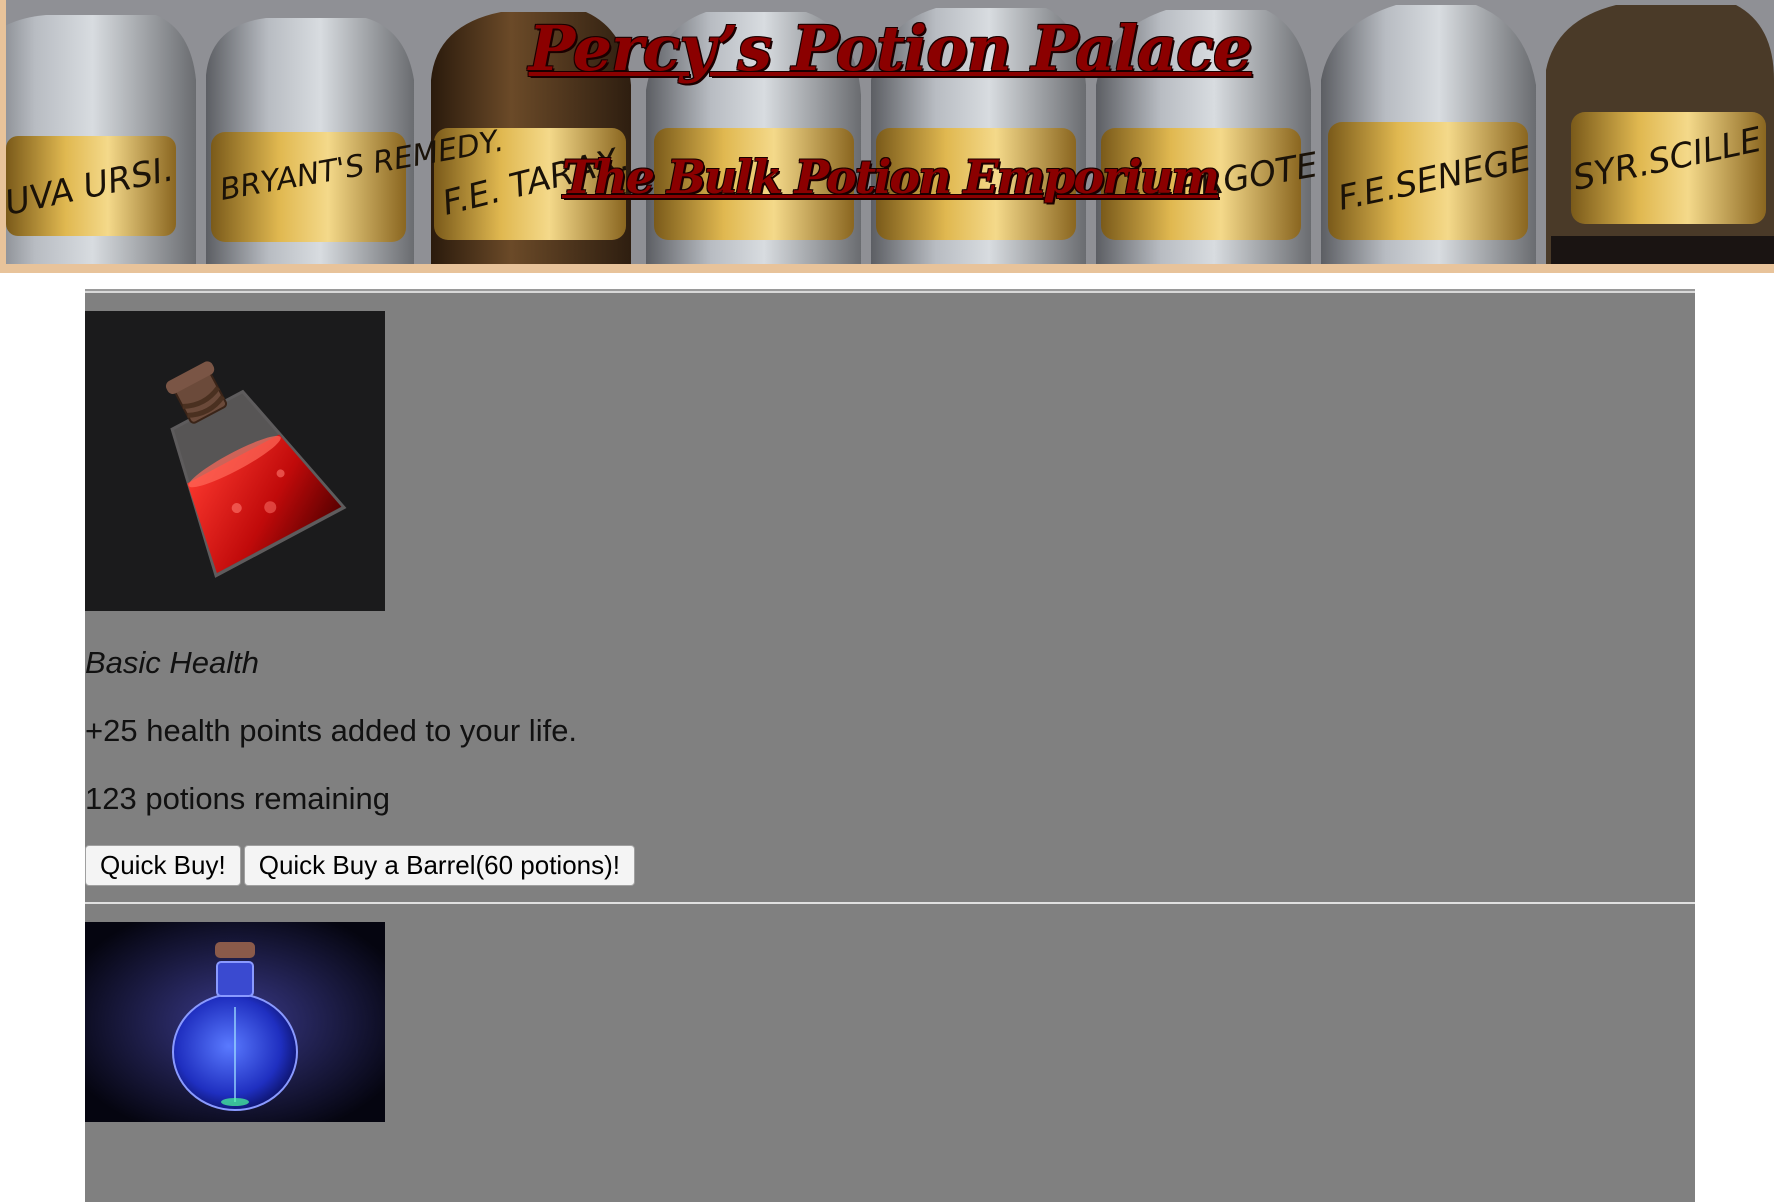  I want to click on quick-buy-barrel-button: Quick Buy a Barrel(60 potions)!, so click(439, 865).